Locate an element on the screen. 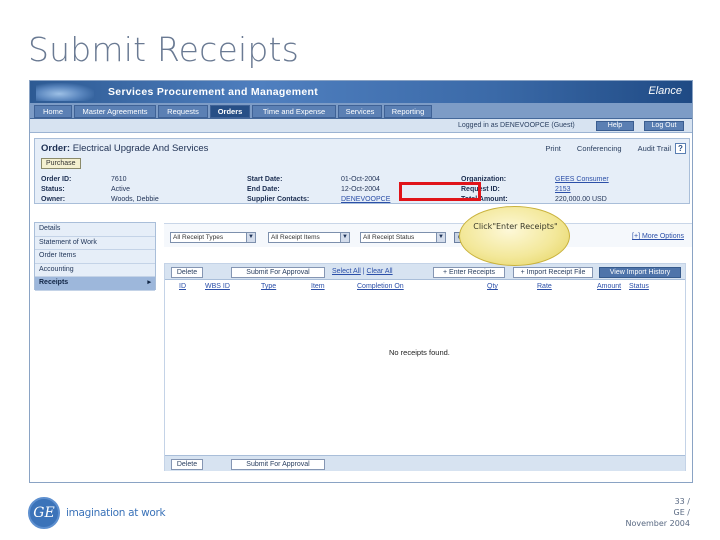  caret-right-icon: ▸ is located at coordinates (149, 282).